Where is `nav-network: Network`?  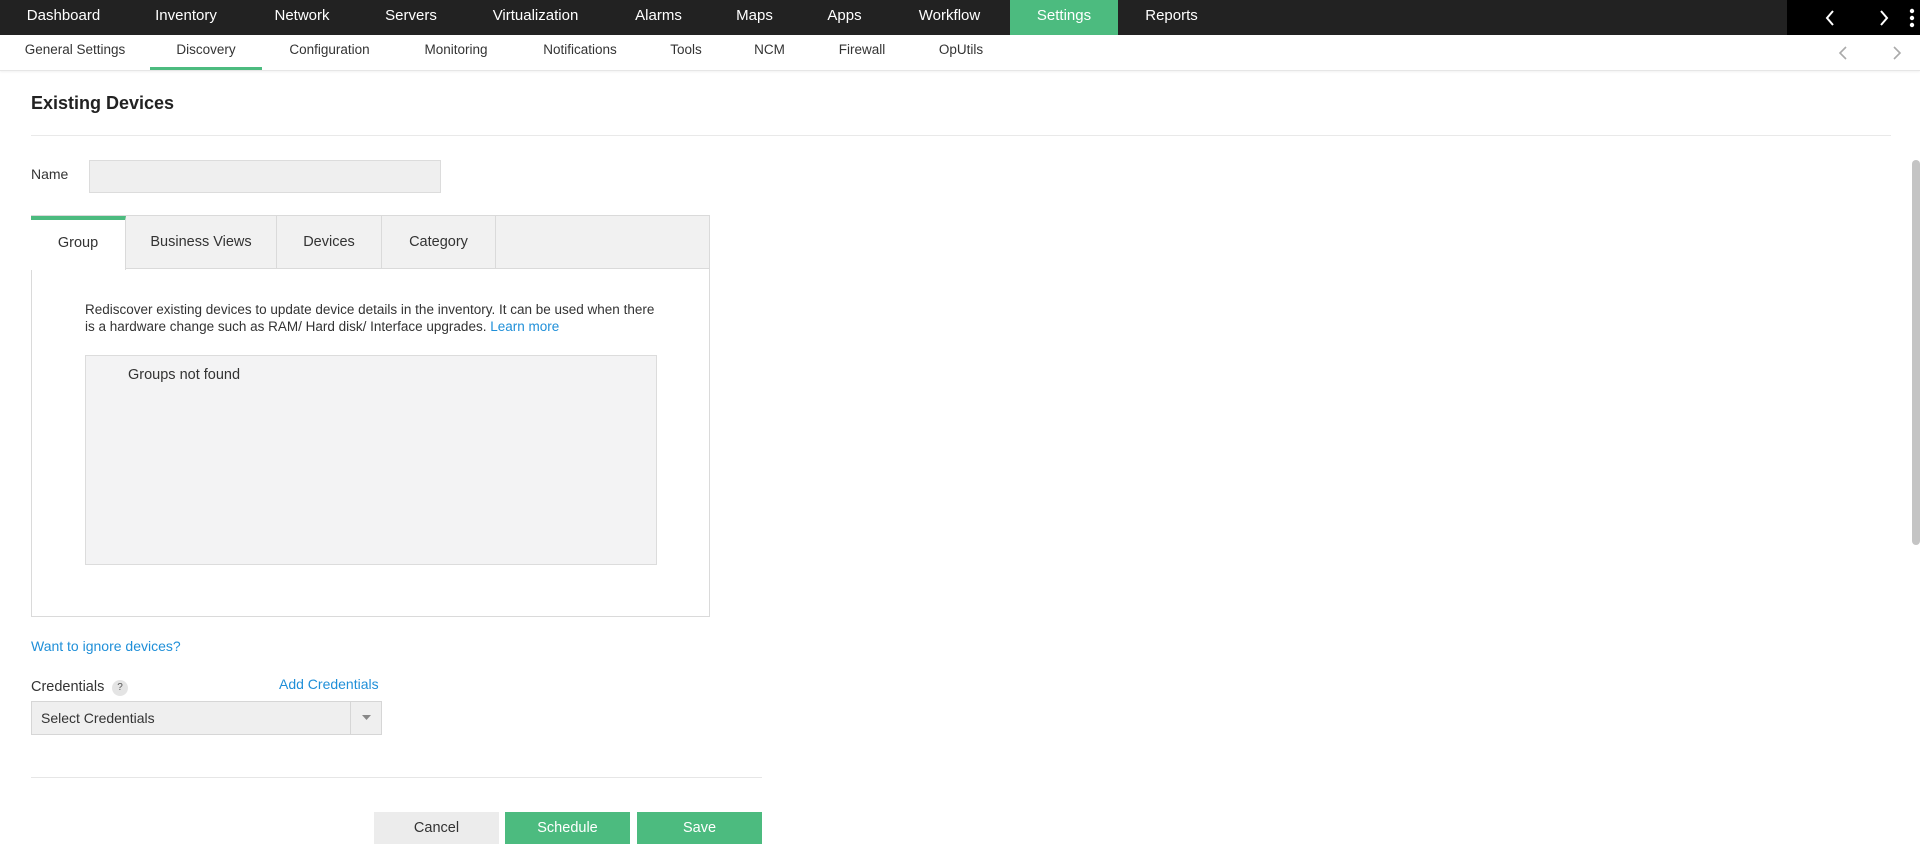
nav-network: Network is located at coordinates (302, 17).